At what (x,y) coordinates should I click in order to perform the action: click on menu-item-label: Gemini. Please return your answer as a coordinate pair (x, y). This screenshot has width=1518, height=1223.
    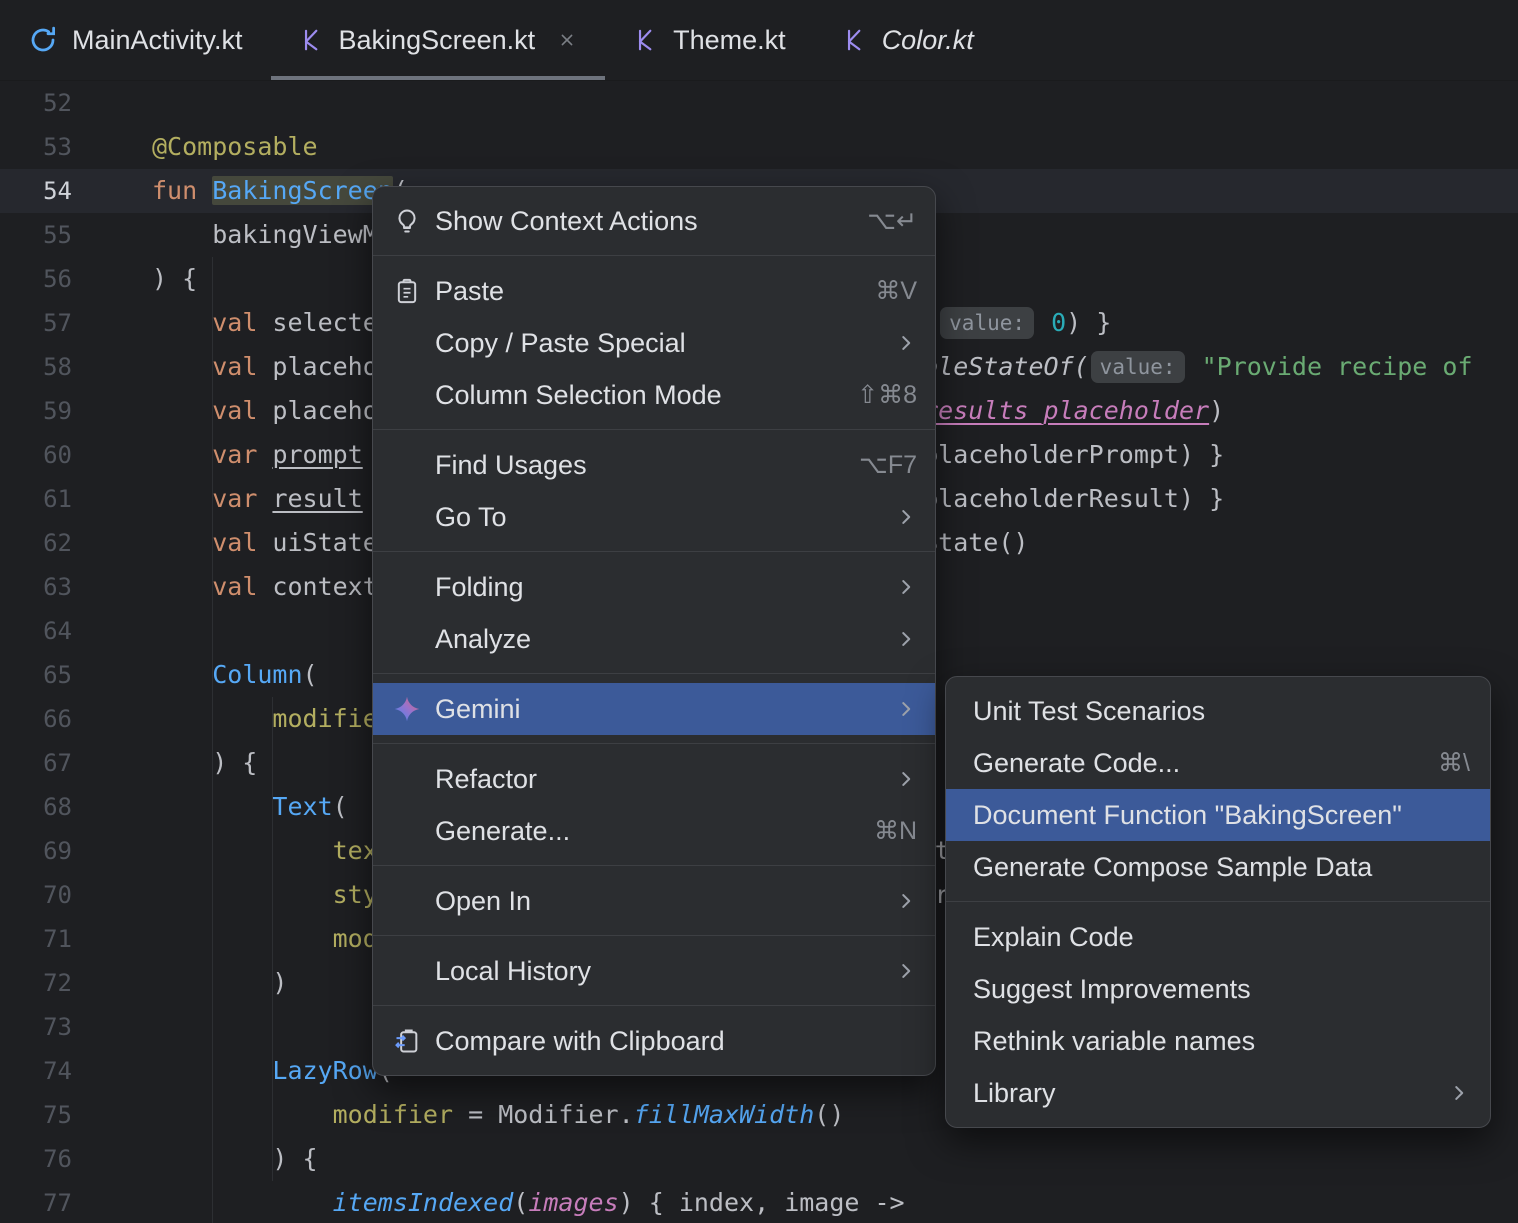
    Looking at the image, I should click on (478, 708).